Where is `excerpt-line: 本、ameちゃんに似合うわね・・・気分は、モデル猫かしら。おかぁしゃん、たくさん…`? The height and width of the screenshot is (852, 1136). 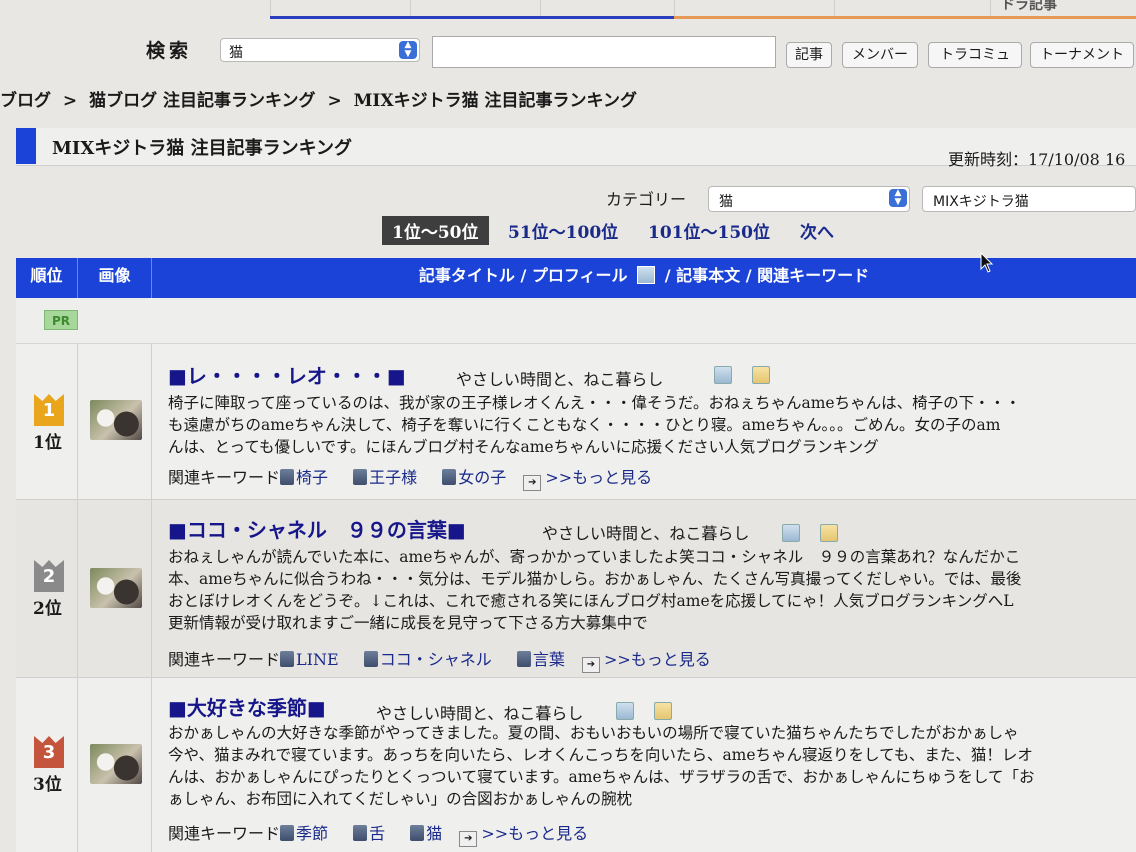 excerpt-line: 本、ameちゃんに似合うわね・・・気分は、モデル猫かしら。おかぁしゃん、たくさん… is located at coordinates (595, 579).